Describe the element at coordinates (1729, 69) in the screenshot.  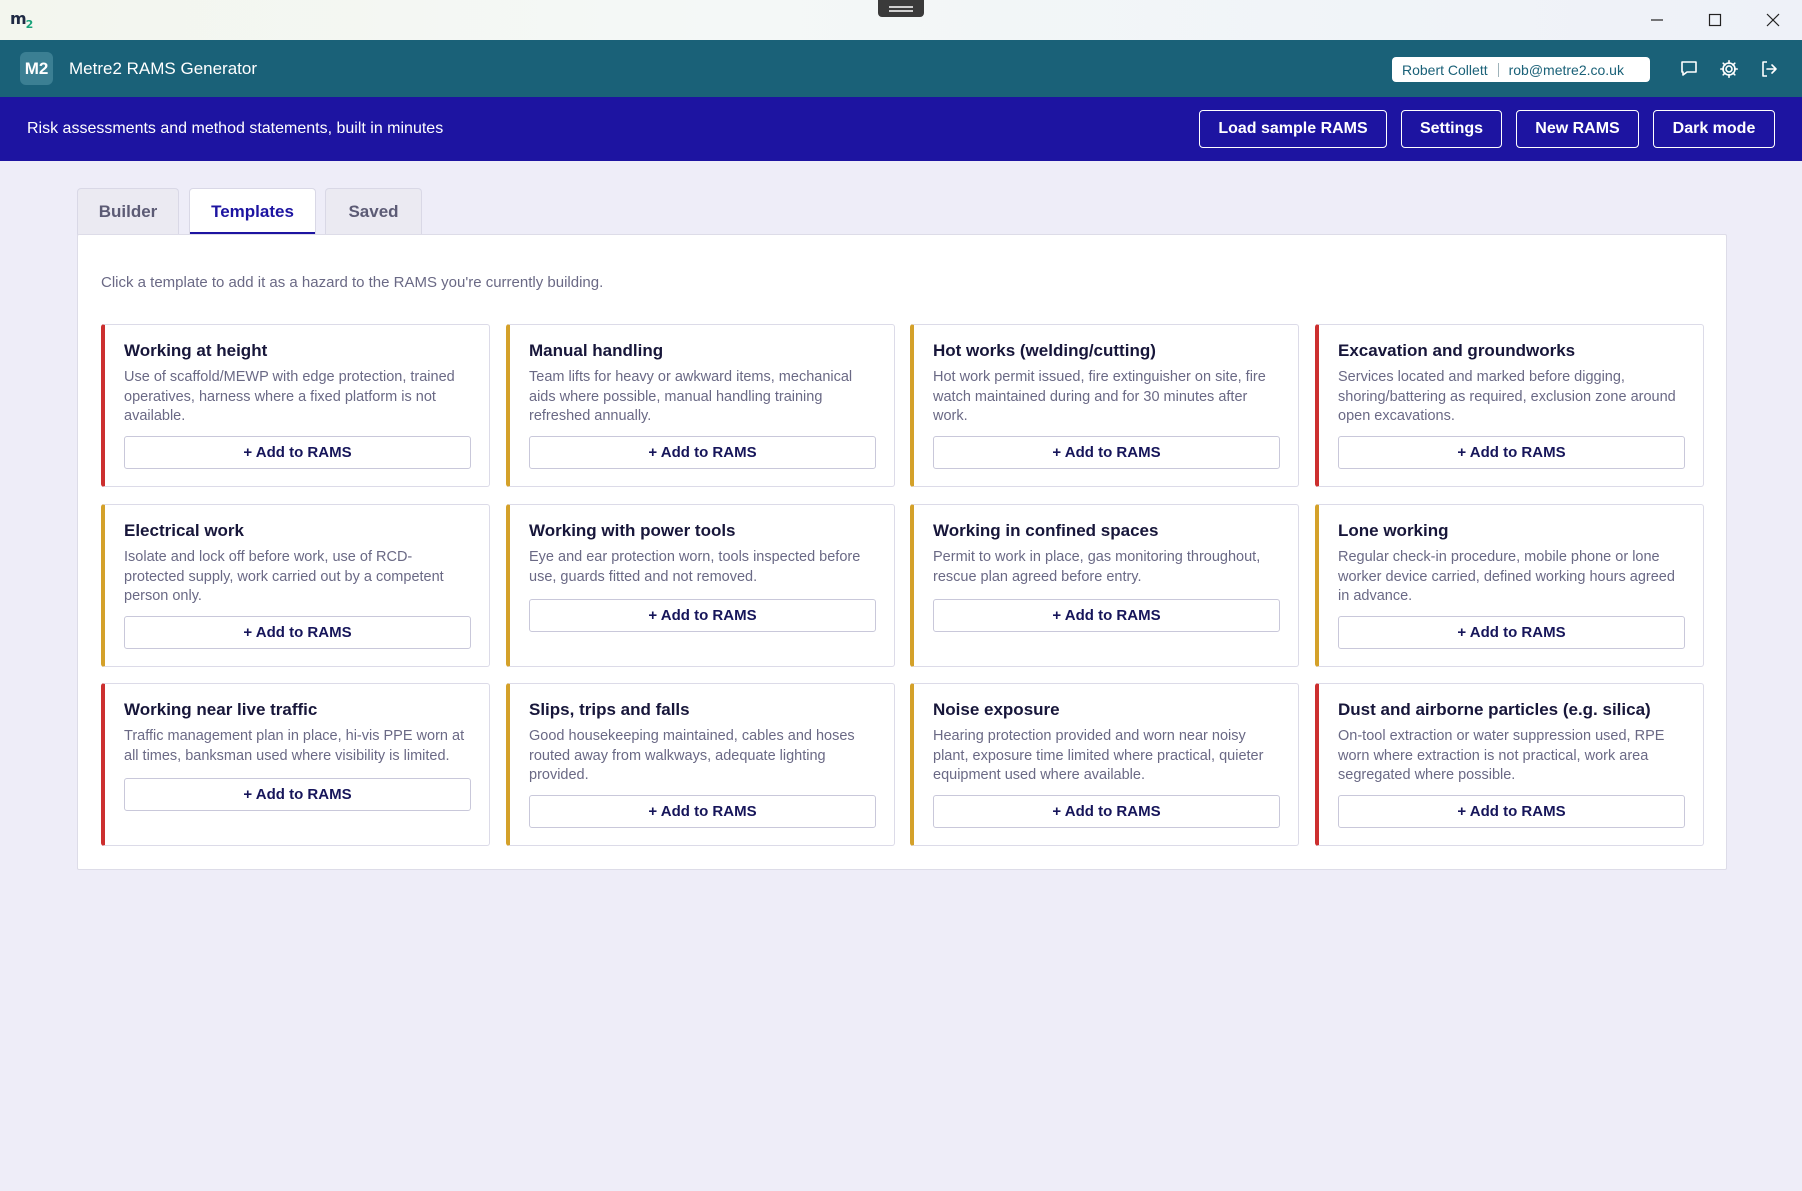
I see `gear-icon` at that location.